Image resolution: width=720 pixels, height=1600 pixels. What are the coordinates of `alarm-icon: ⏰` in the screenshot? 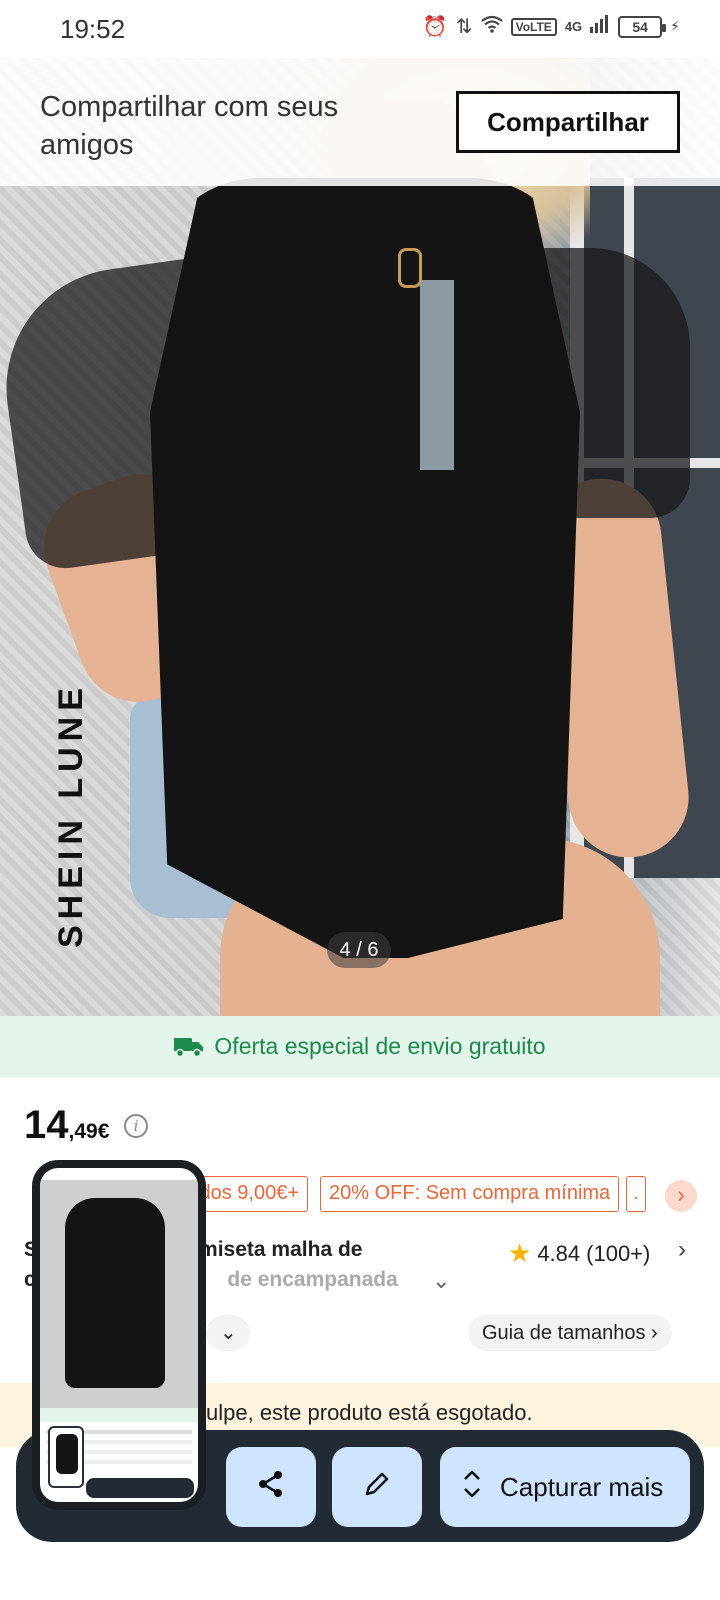 It's located at (435, 27).